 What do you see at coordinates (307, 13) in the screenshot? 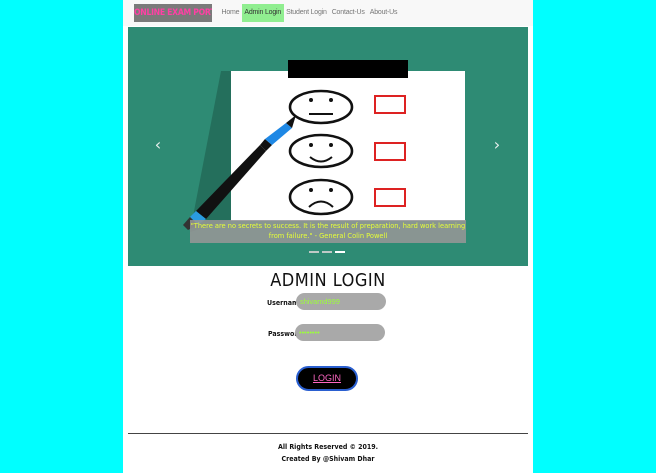
I see `nav-student-login: Student Login` at bounding box center [307, 13].